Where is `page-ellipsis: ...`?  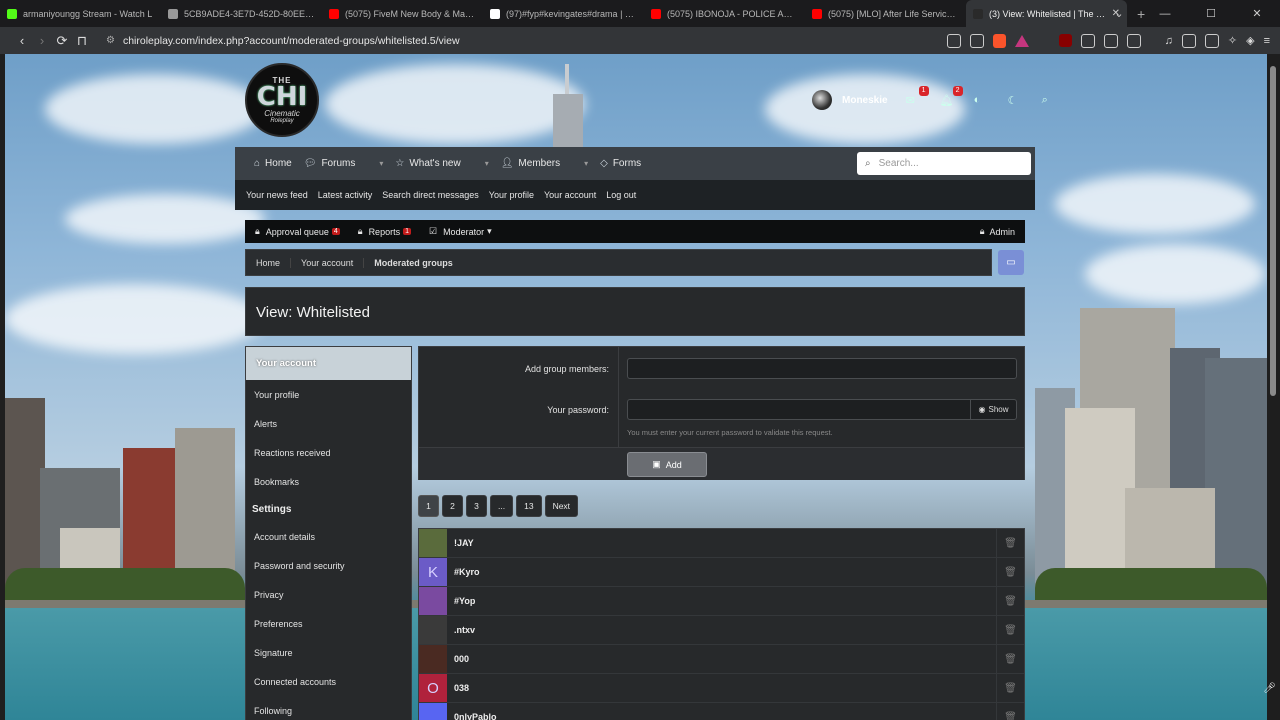
page-ellipsis: ... is located at coordinates (502, 506).